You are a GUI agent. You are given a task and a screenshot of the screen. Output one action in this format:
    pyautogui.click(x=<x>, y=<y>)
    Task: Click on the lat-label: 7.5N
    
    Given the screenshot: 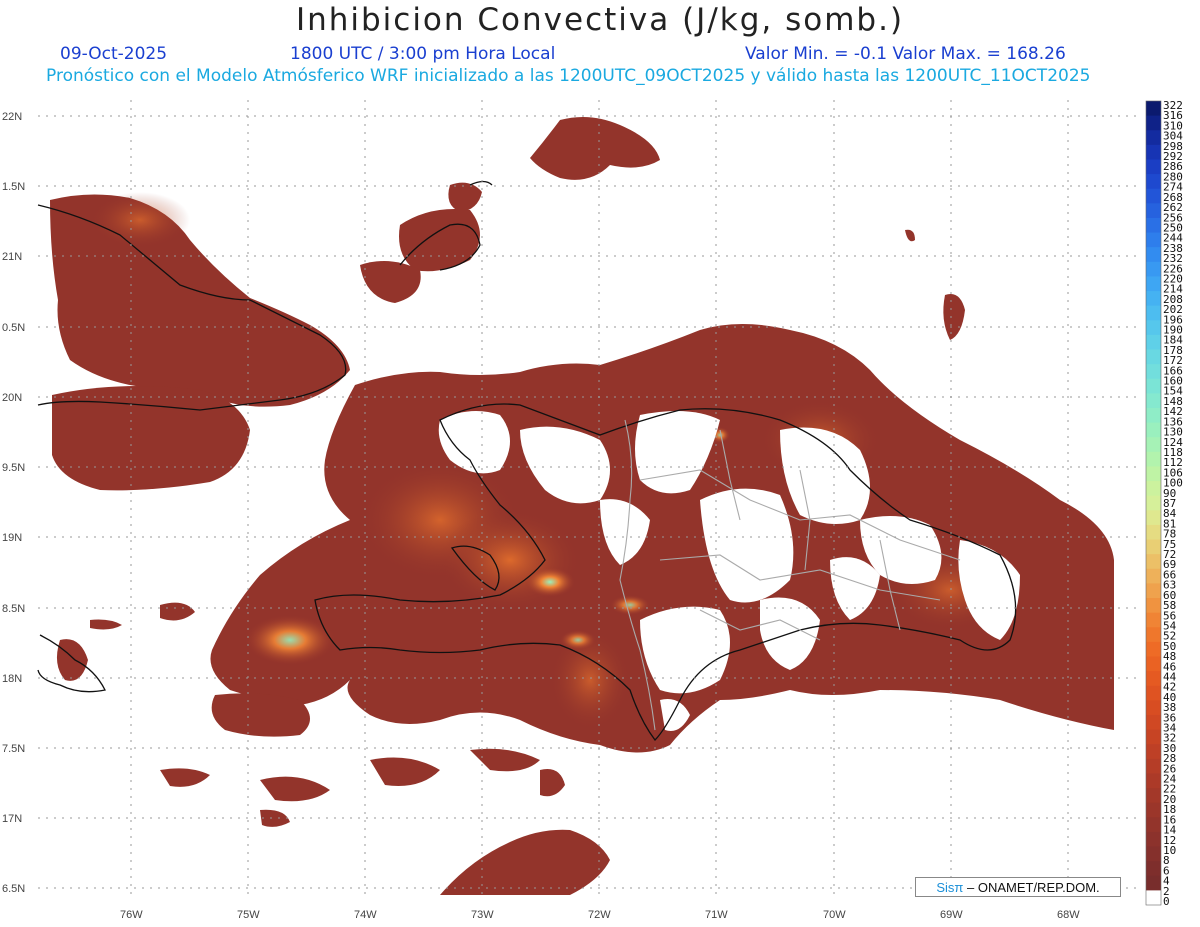 What is the action you would take?
    pyautogui.click(x=13, y=749)
    